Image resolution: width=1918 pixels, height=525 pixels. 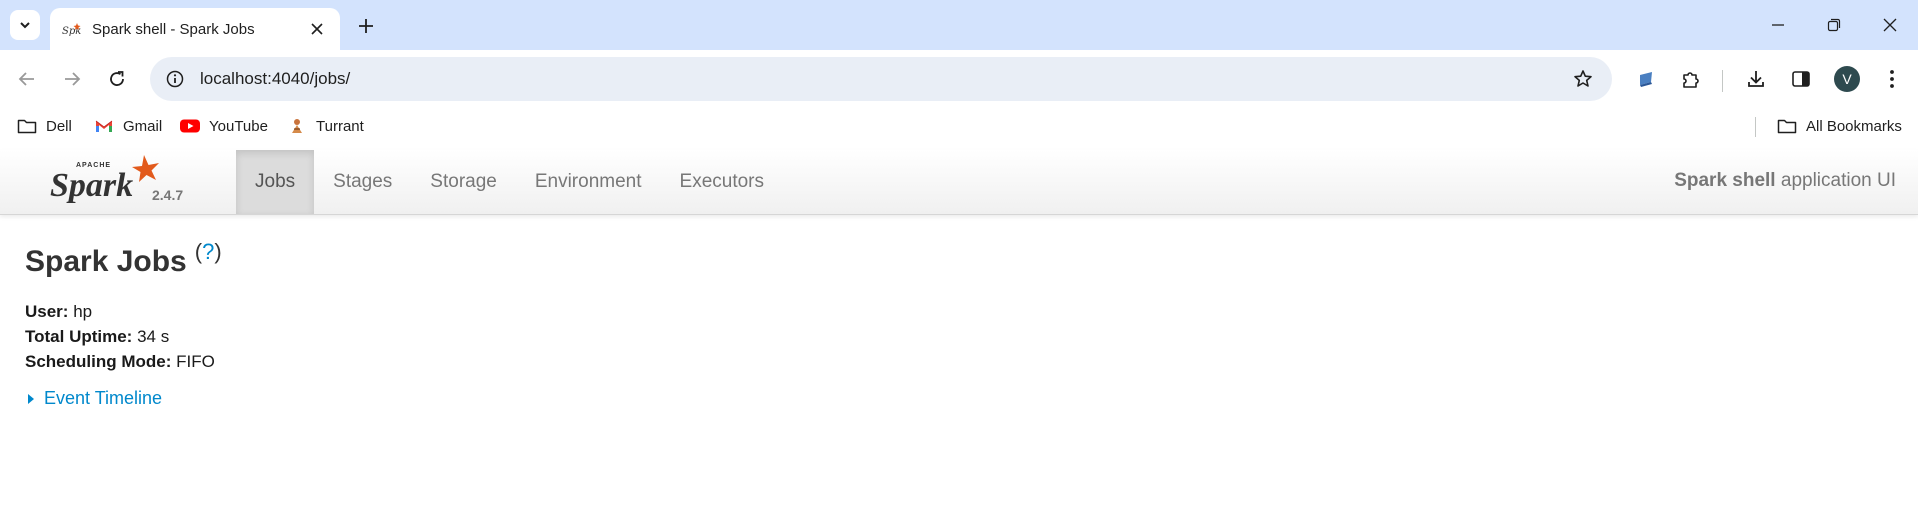 I want to click on minimize-button, so click(x=1778, y=25).